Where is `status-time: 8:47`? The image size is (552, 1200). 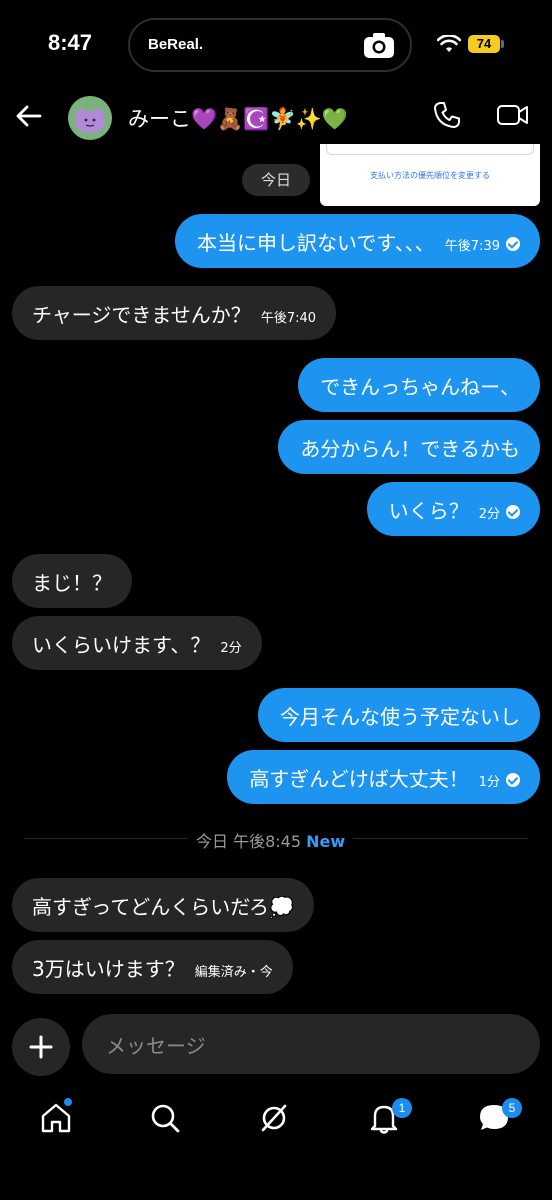 status-time: 8:47 is located at coordinates (70, 42).